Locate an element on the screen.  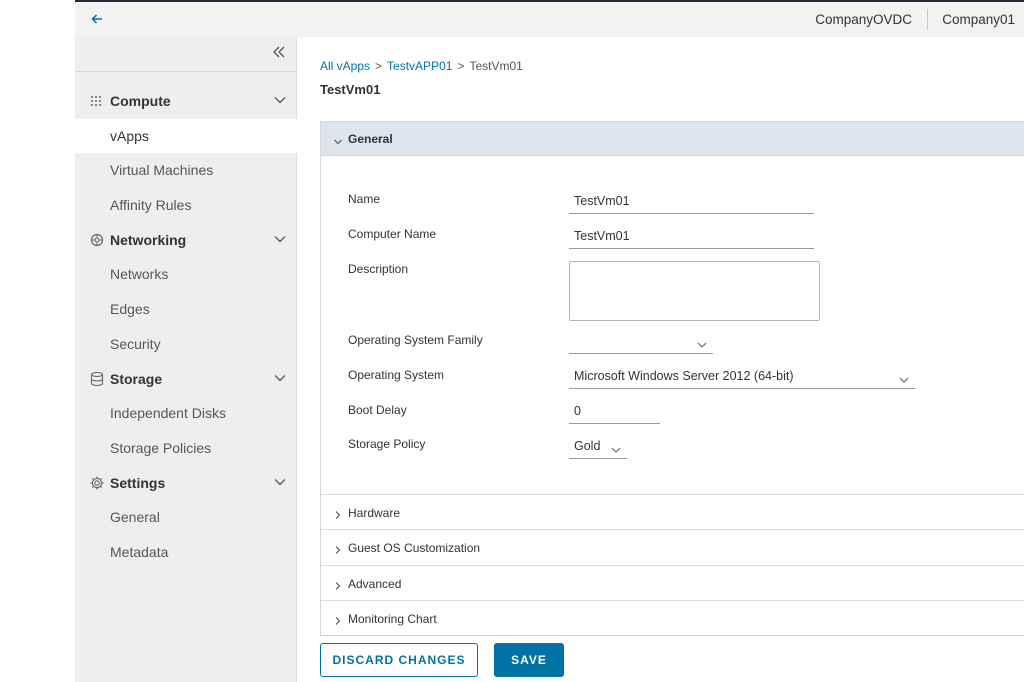
sidebar-item-label: Networks is located at coordinates (139, 274).